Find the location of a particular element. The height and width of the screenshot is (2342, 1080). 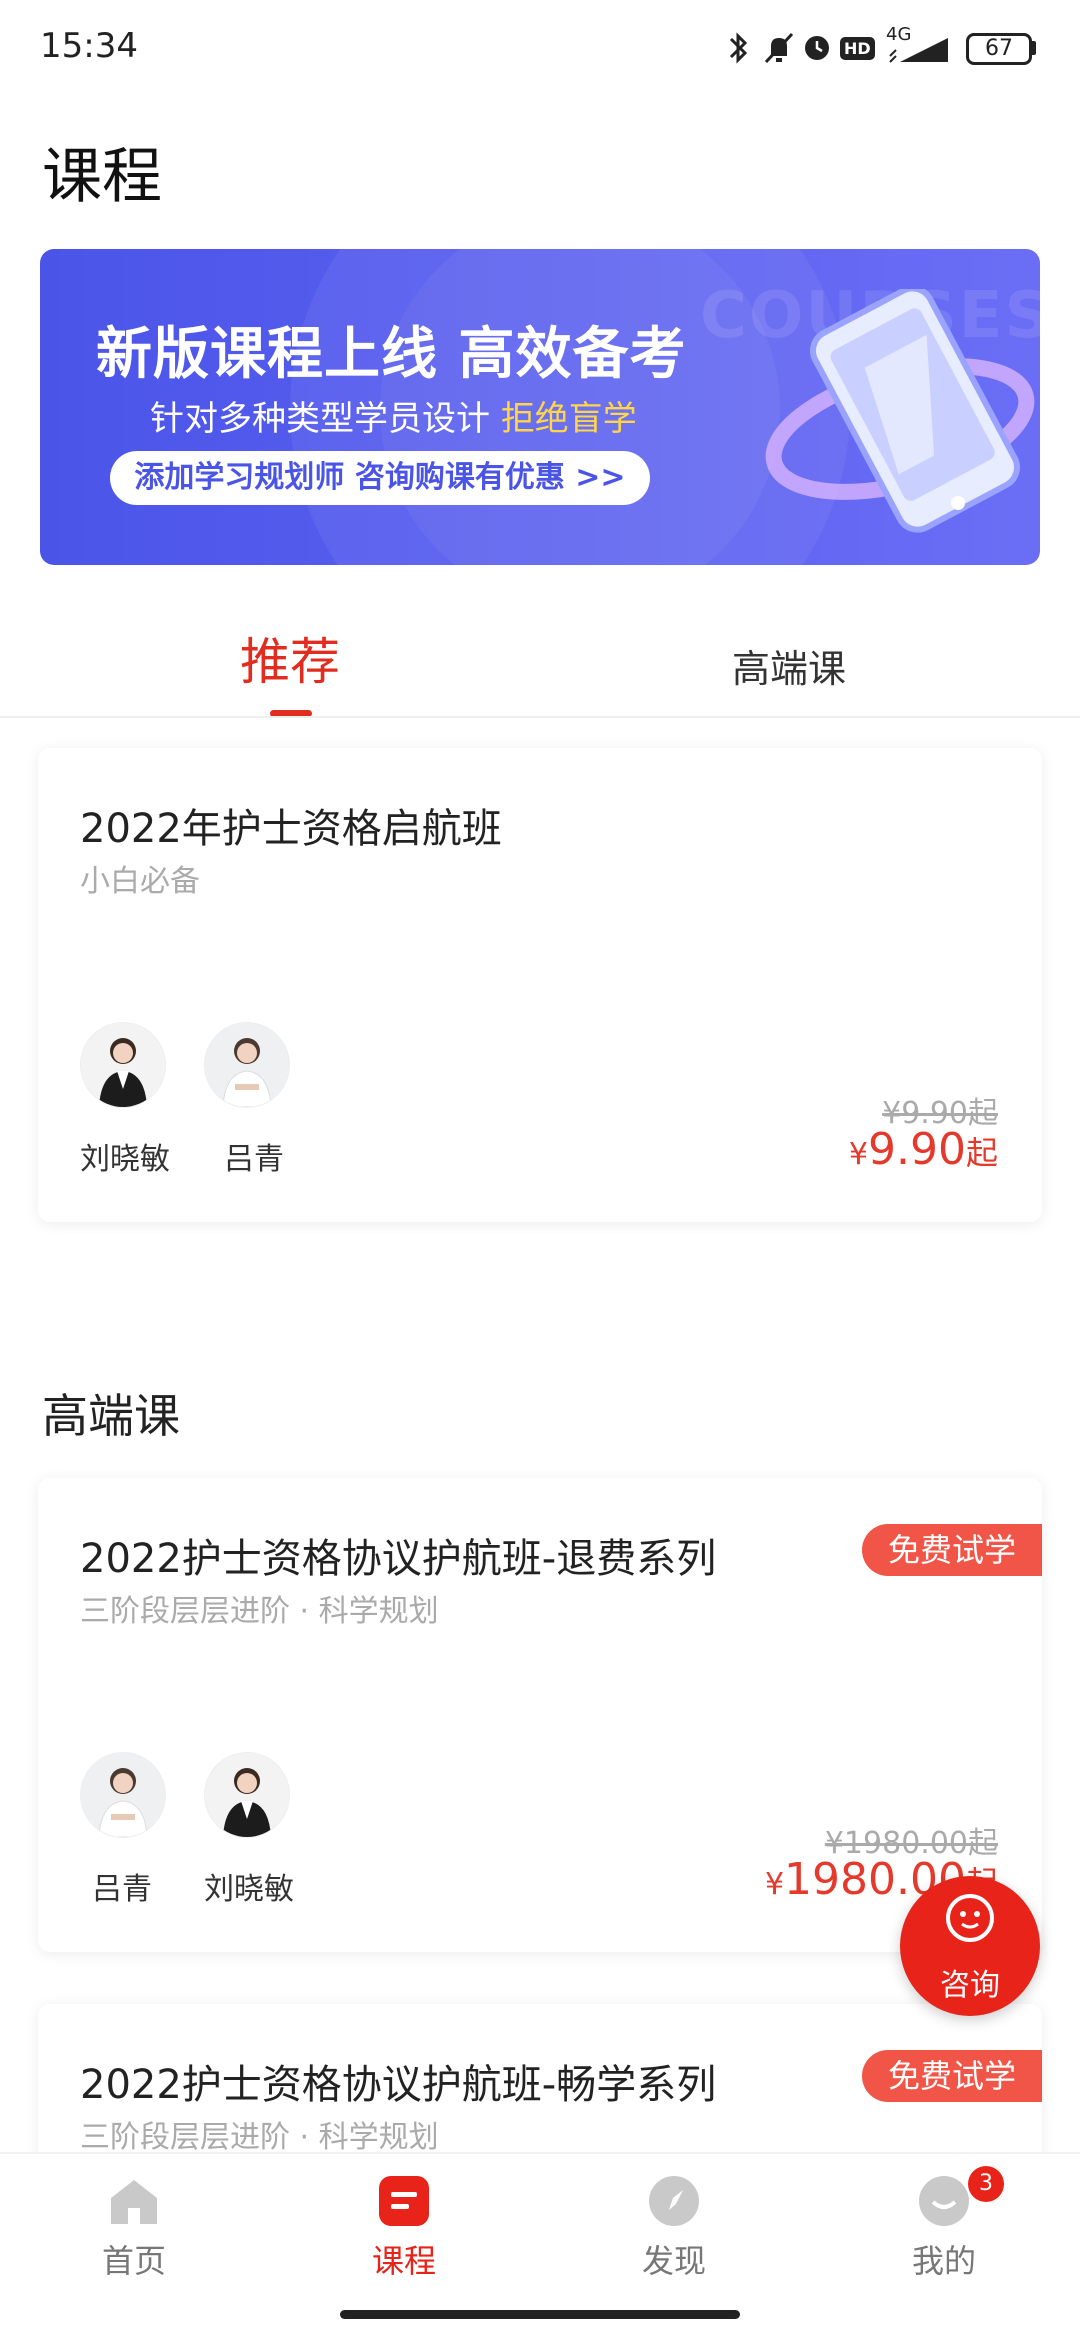

nav-home: 首页 is located at coordinates (134, 2228).